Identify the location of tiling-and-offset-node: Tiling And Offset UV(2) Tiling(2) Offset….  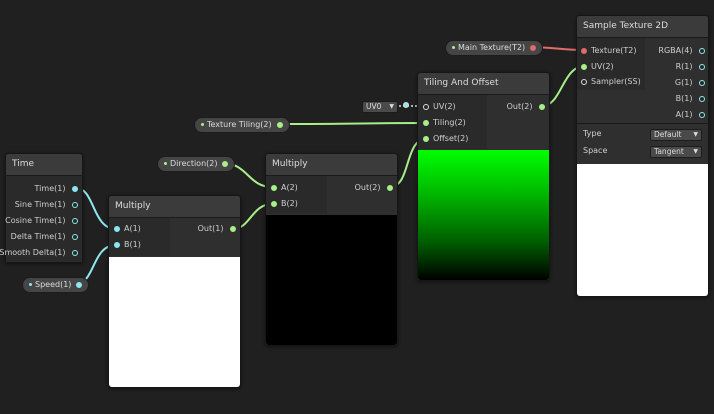
(483, 176).